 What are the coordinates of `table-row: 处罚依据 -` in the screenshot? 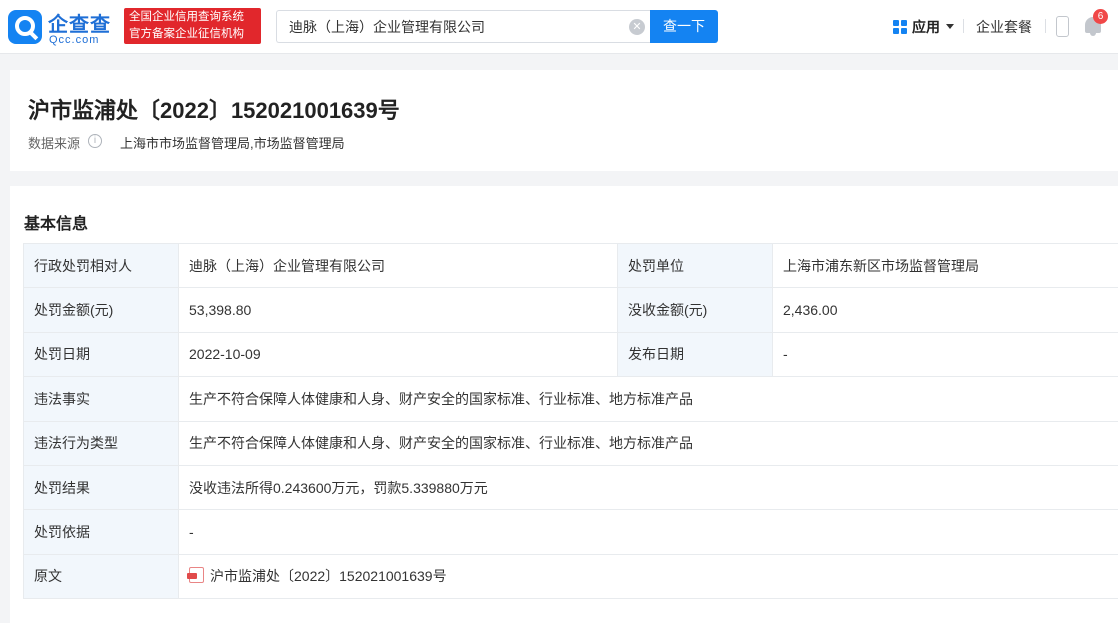 It's located at (570, 532).